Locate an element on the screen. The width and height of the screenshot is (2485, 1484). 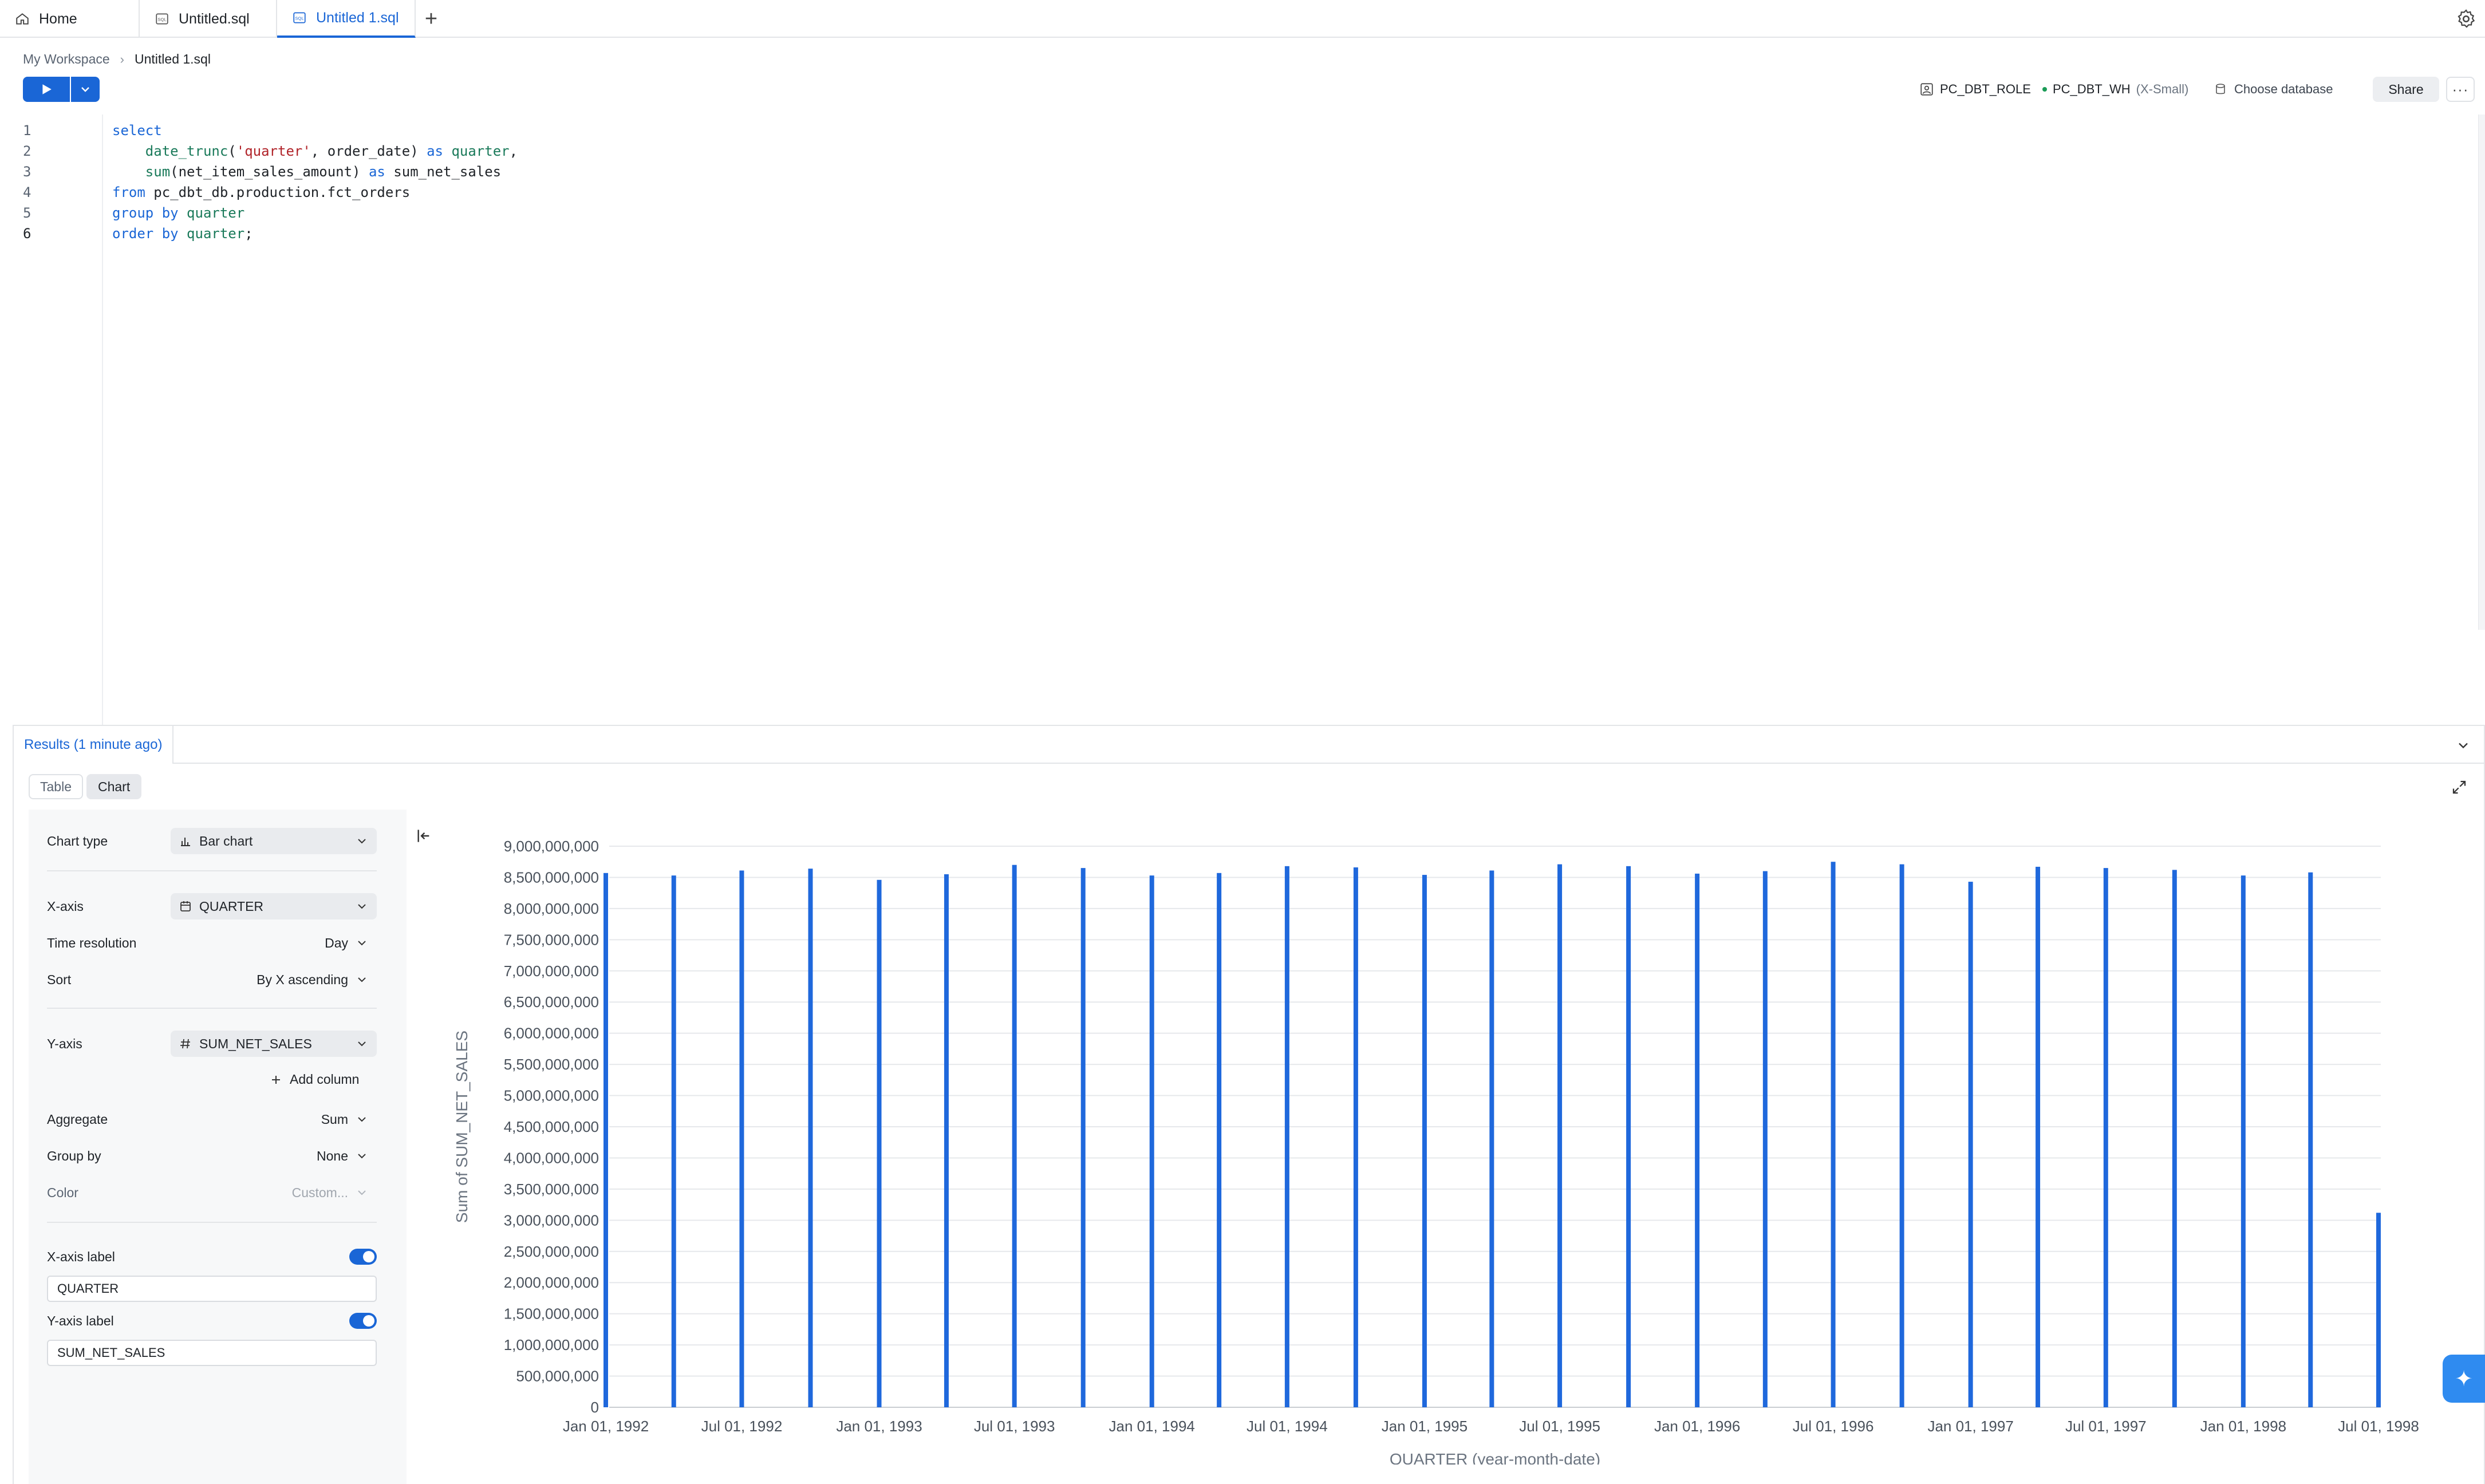
y-tick-label: 9,000,000,000 is located at coordinates (551, 846).